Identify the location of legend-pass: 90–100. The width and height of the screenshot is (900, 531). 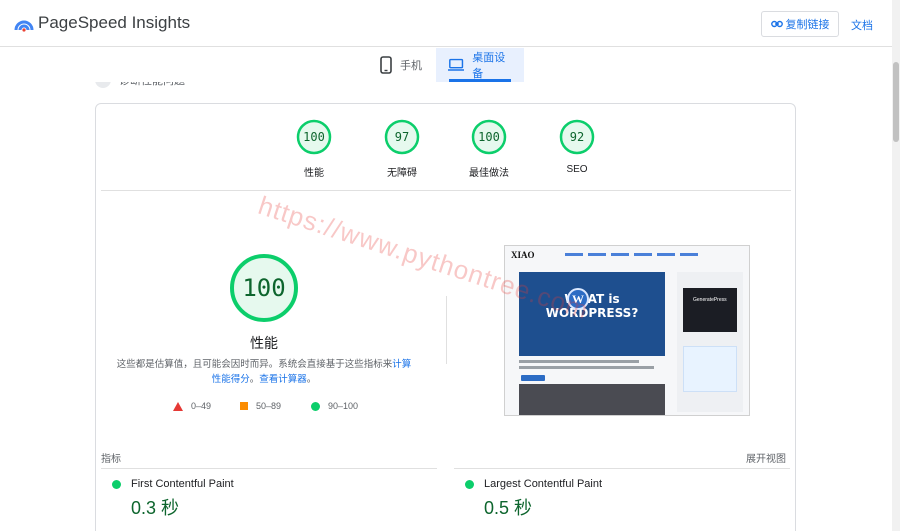
(334, 406).